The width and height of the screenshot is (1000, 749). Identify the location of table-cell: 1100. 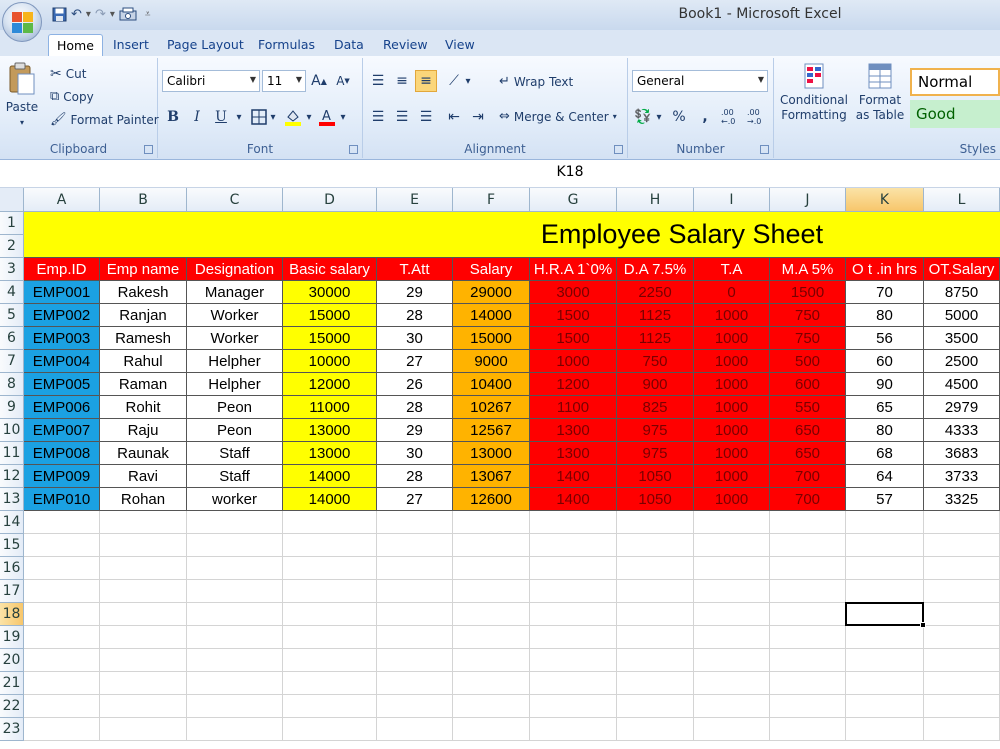
(573, 407).